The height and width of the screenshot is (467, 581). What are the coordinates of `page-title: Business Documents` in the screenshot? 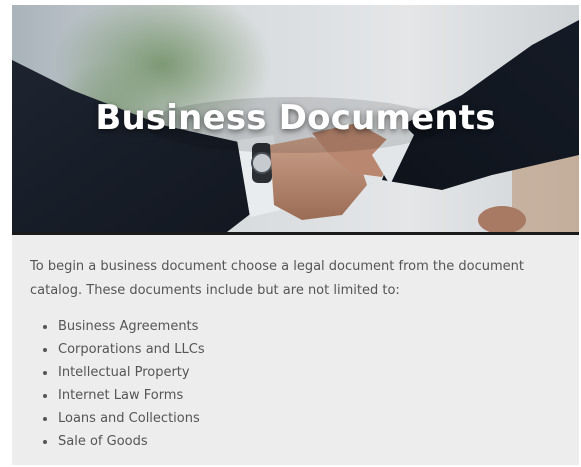 It's located at (295, 118).